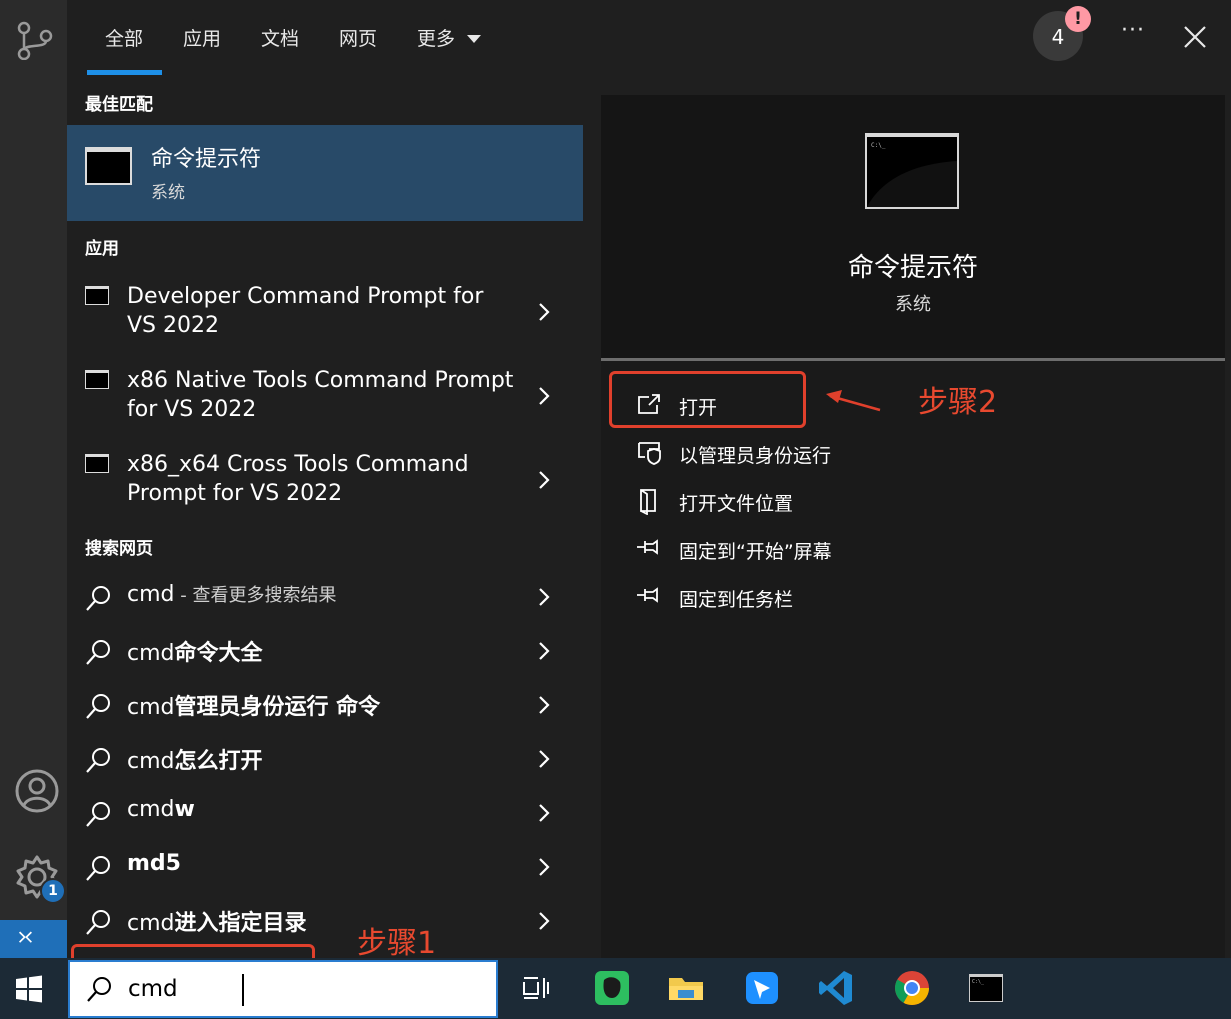  Describe the element at coordinates (325, 173) in the screenshot. I see `best-match-item: 命令提示符 系统` at that location.